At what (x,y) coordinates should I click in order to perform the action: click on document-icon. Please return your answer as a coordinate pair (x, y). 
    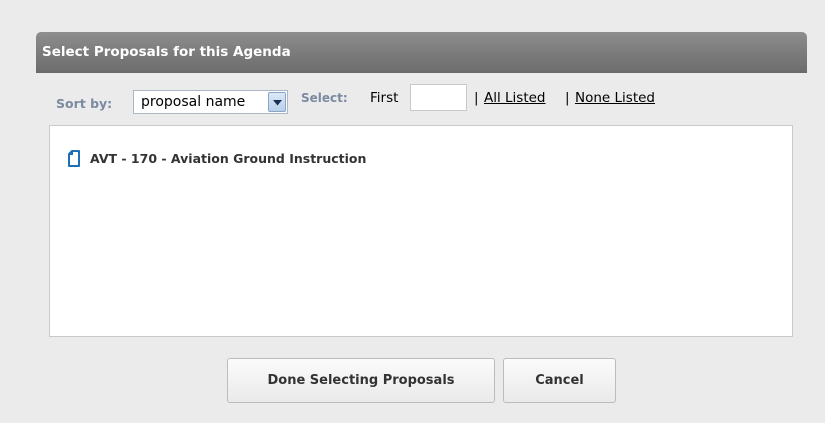
    Looking at the image, I should click on (74, 158).